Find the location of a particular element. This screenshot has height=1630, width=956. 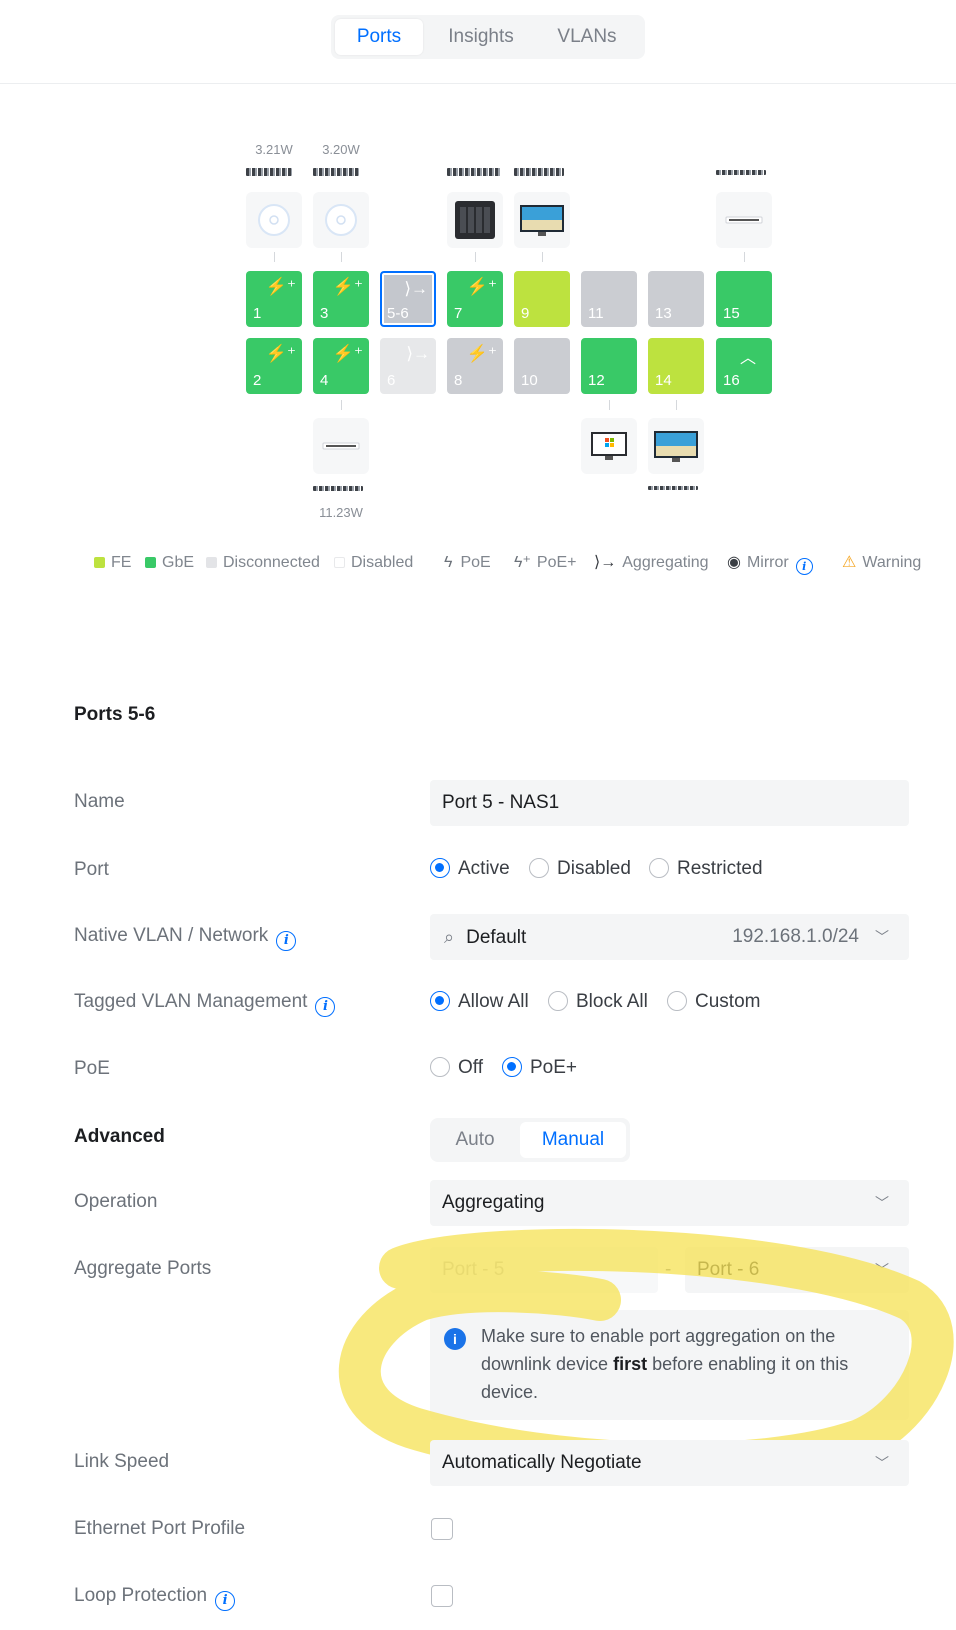

port-5-6: ⟩→ 5-6 is located at coordinates (408, 299).